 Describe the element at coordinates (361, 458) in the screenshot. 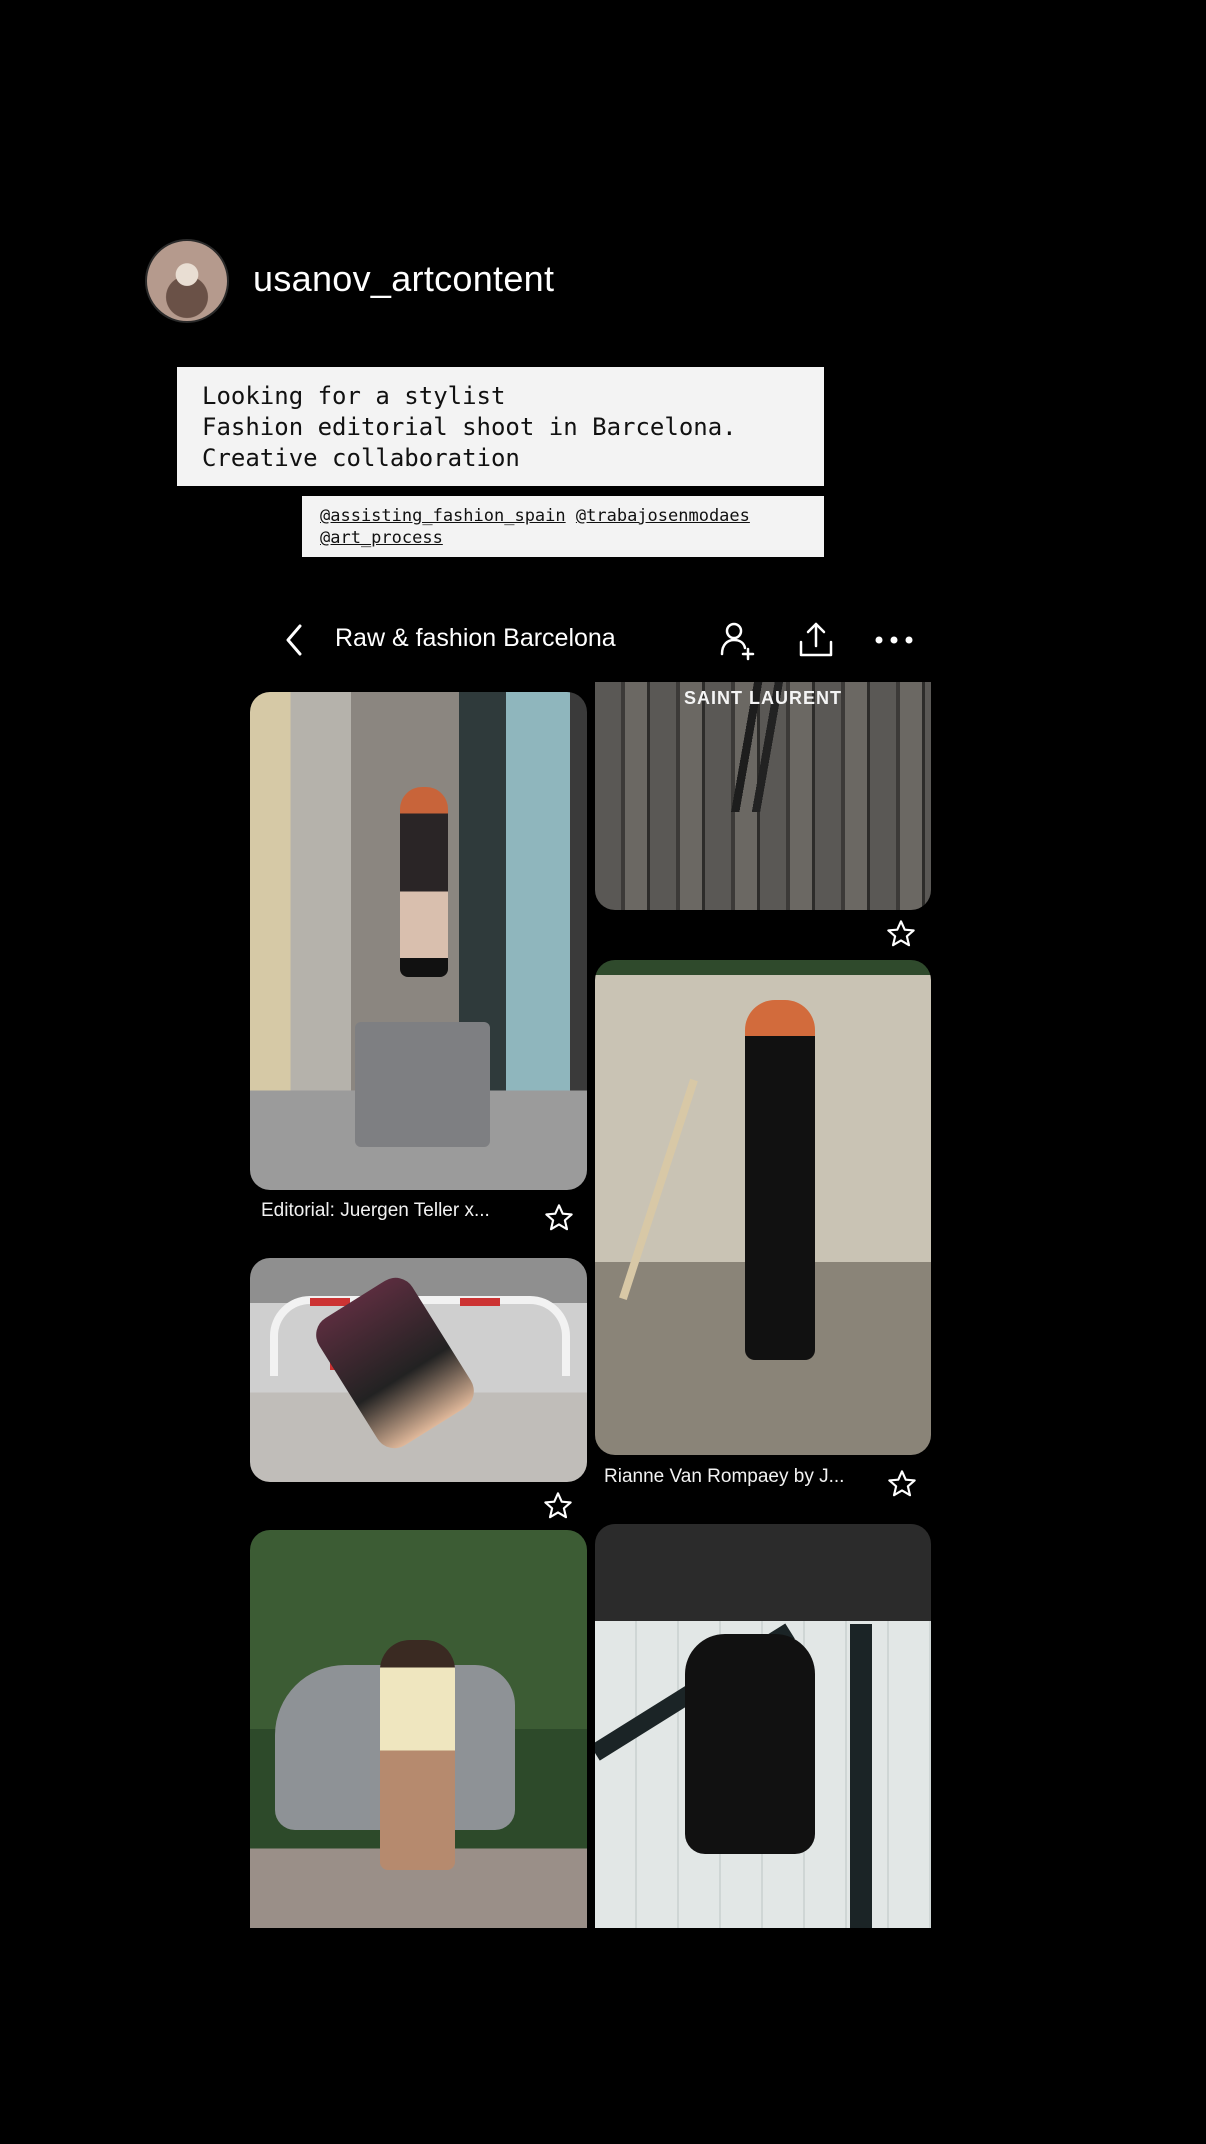

I see `note-line-3: Creative collaboration` at that location.